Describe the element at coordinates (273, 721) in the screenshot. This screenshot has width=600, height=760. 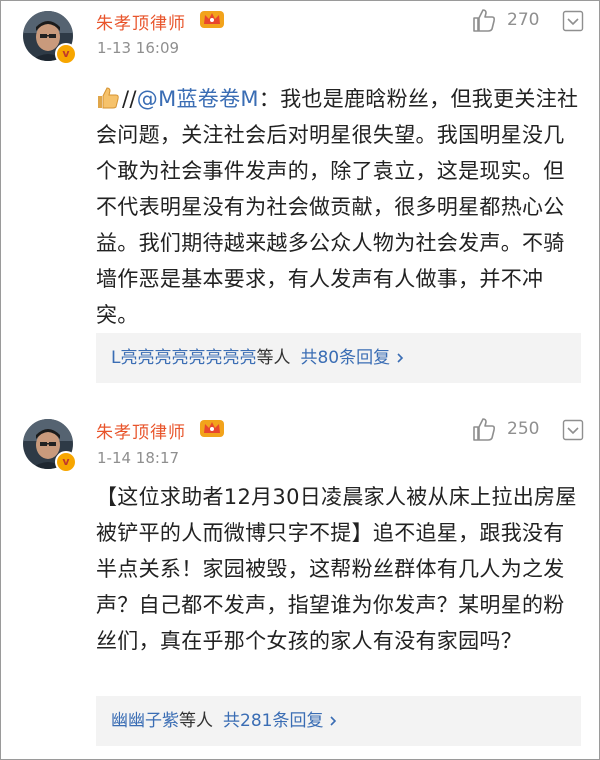
I see `reply-count: 共281条回复` at that location.